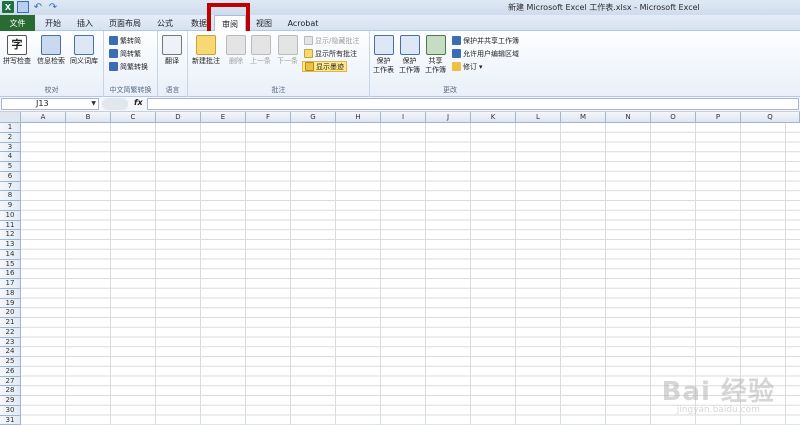  I want to click on group-language: 翻译 语言, so click(173, 64).